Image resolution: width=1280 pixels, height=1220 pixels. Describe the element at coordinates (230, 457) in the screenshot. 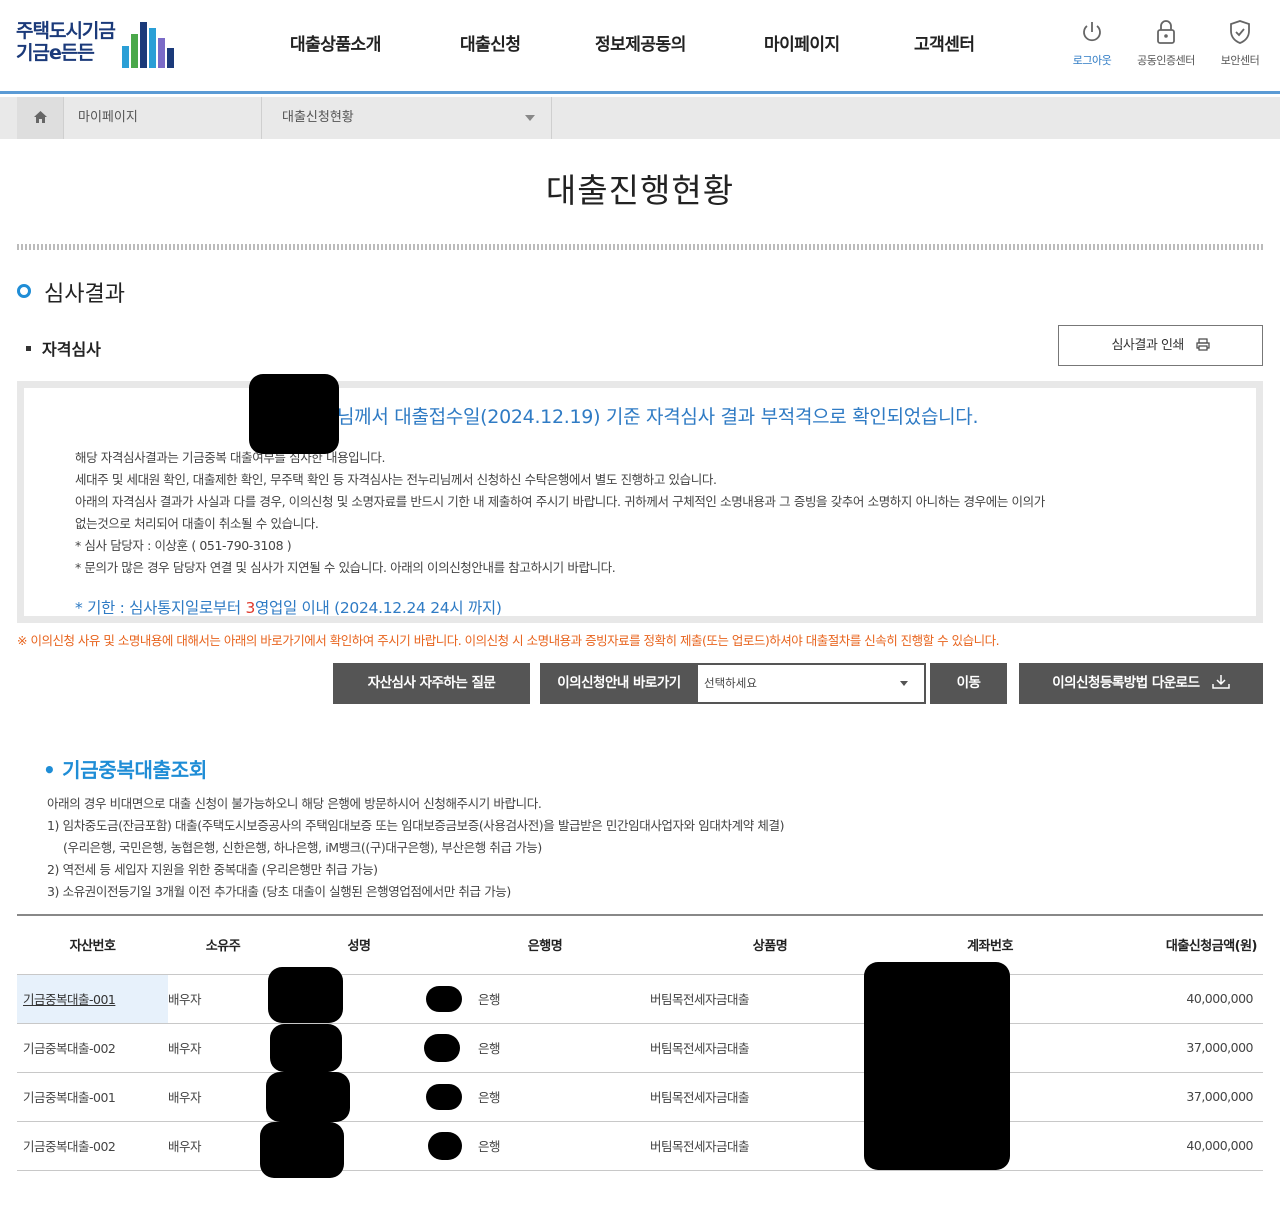

I see `review-detail-line: 해당 자격심사결과는 기금중복 대출여부를 심사한 내용입니다.` at that location.